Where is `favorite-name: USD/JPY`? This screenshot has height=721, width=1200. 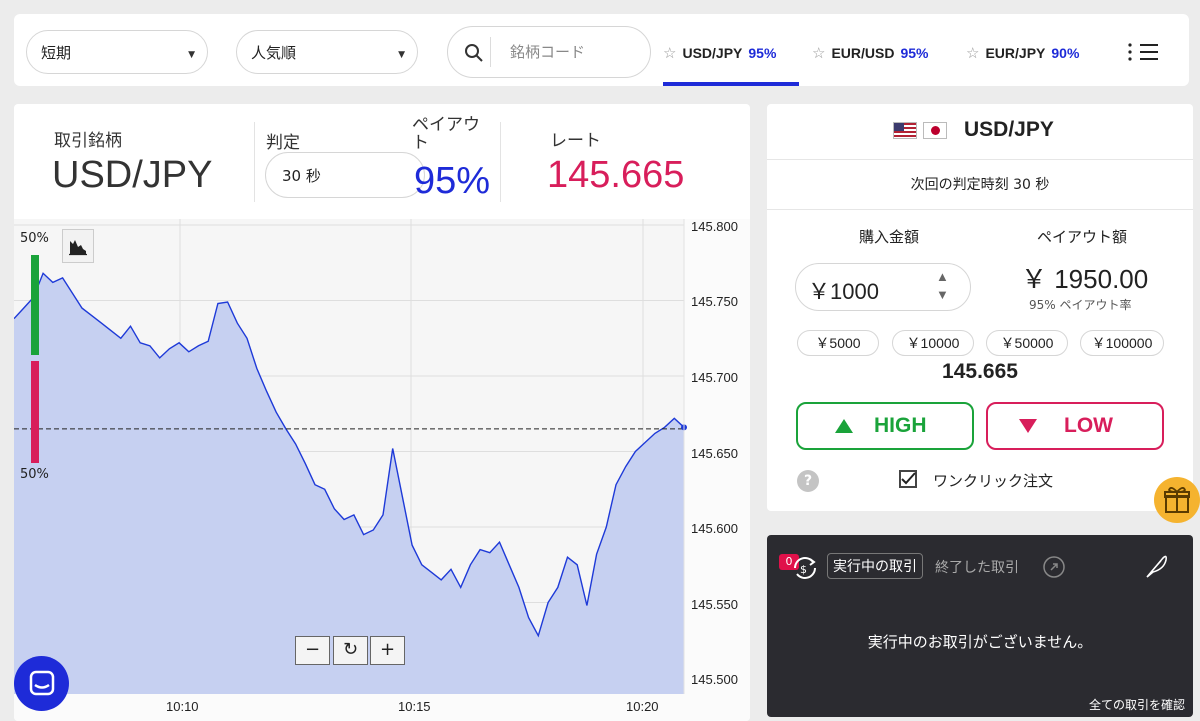 favorite-name: USD/JPY is located at coordinates (712, 53).